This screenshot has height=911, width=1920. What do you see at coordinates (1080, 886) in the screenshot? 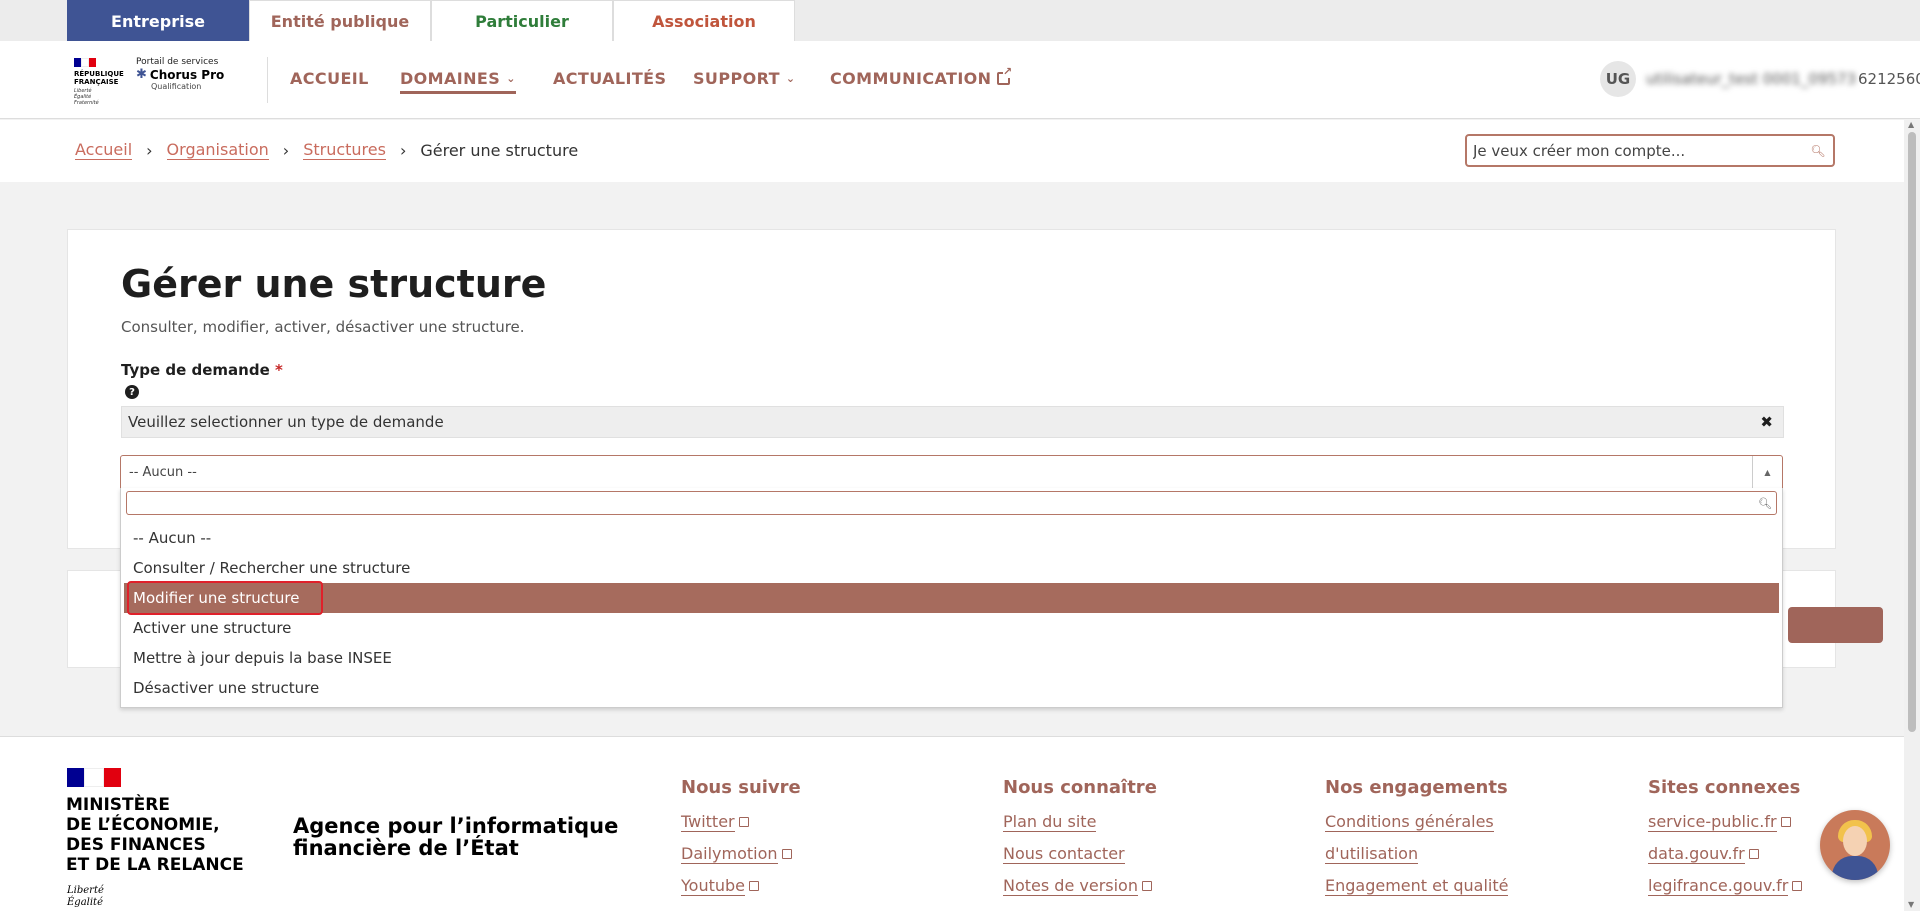
I see `footer-link-notes: Notes de version` at bounding box center [1080, 886].